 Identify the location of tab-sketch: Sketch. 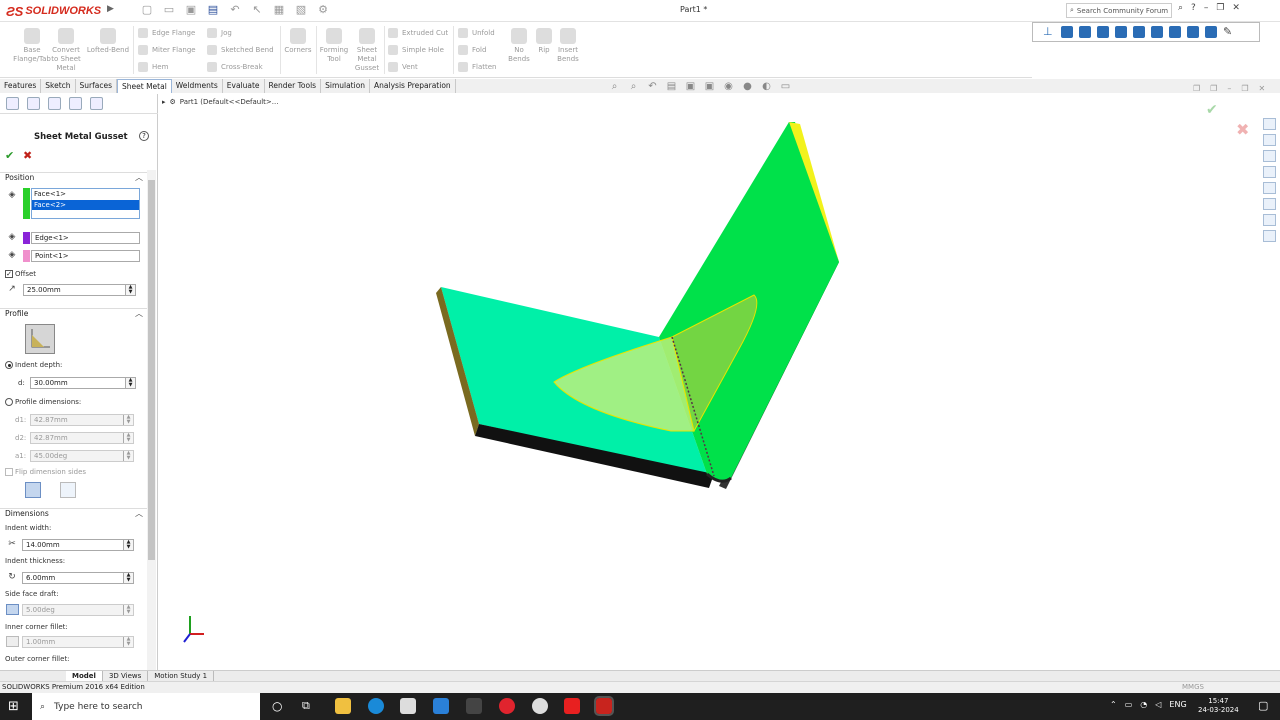
(58, 86).